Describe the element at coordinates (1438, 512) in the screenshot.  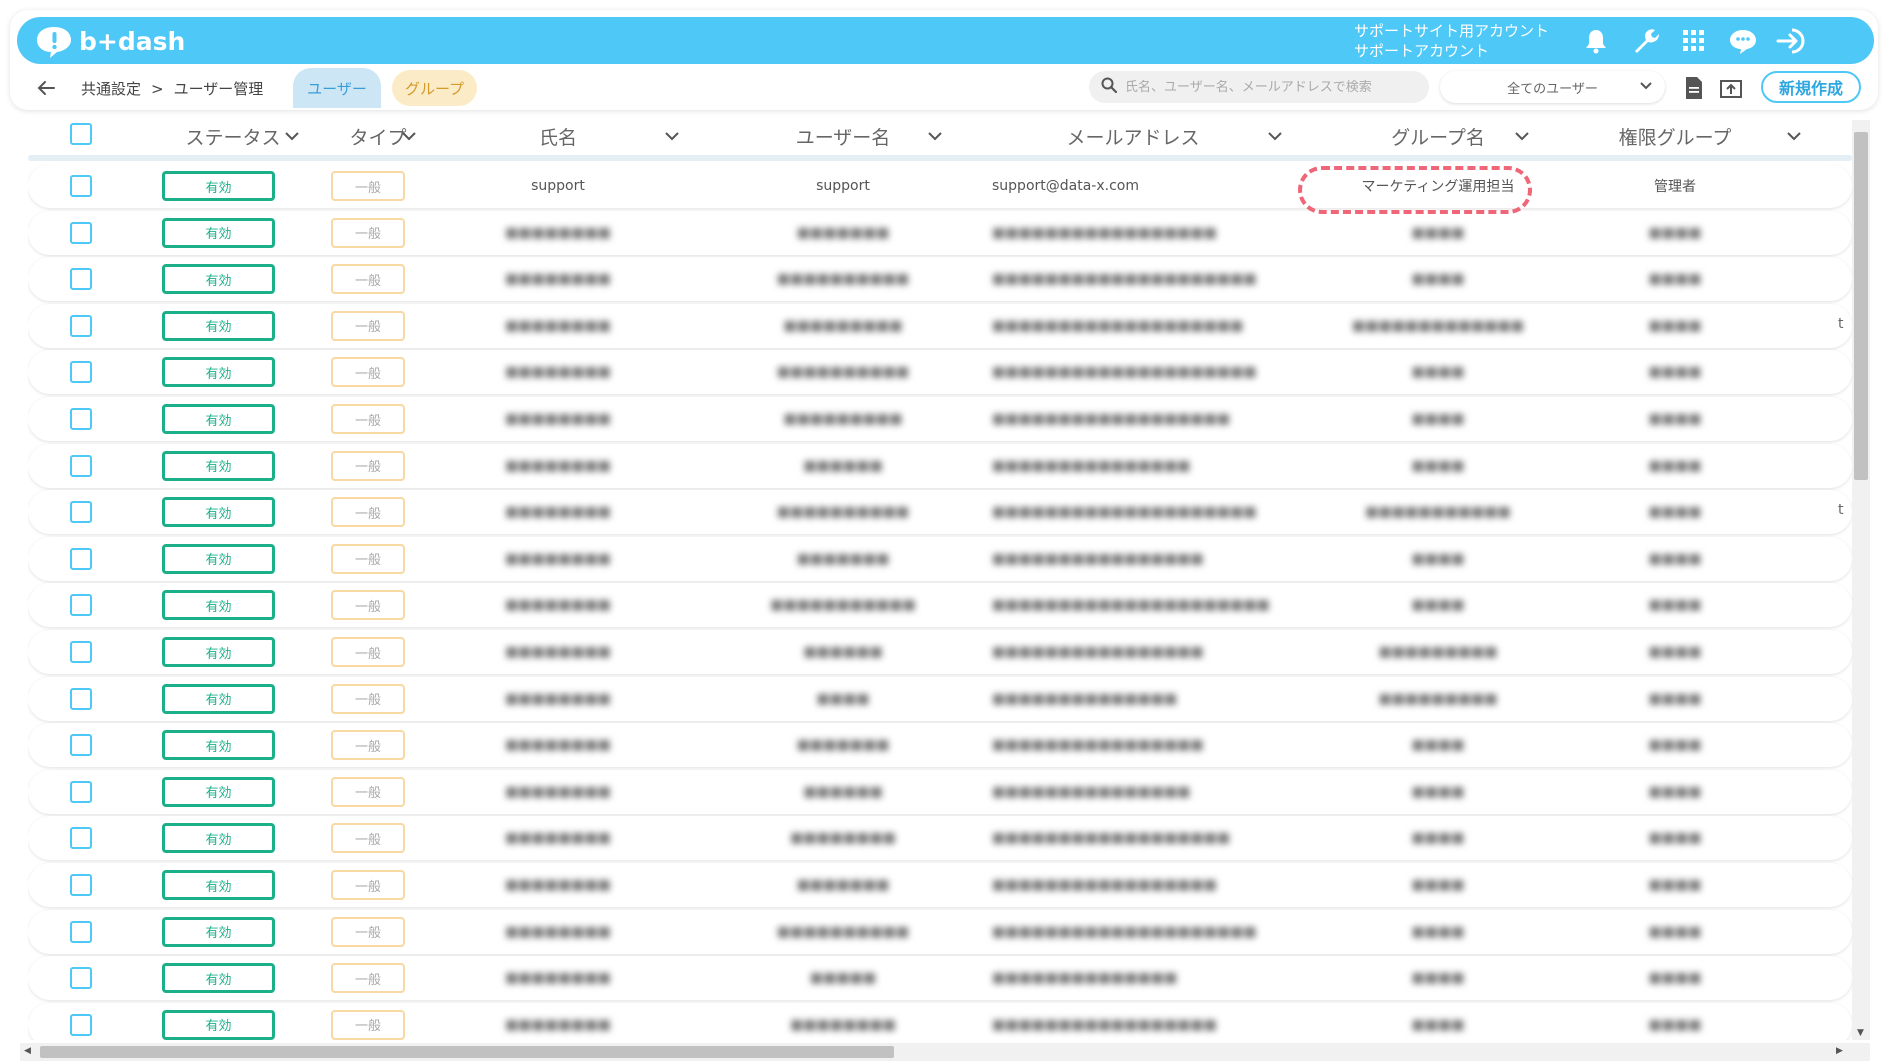
I see `cell-group: ■■■■■■■■■■■` at that location.